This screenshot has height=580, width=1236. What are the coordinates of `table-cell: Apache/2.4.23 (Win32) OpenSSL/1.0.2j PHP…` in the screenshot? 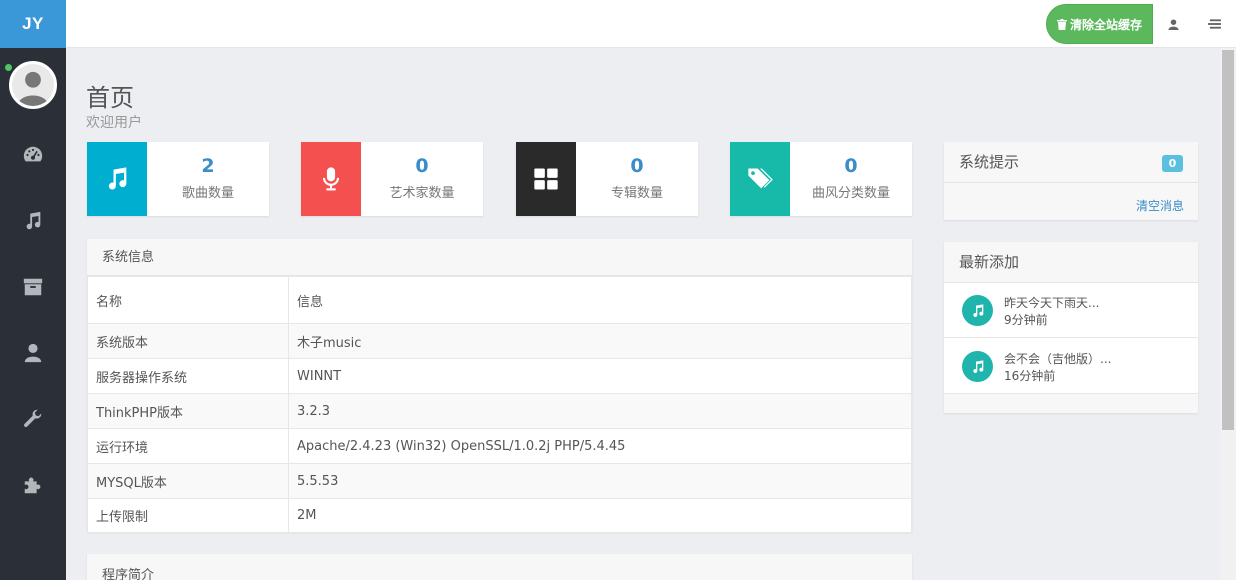 It's located at (600, 446).